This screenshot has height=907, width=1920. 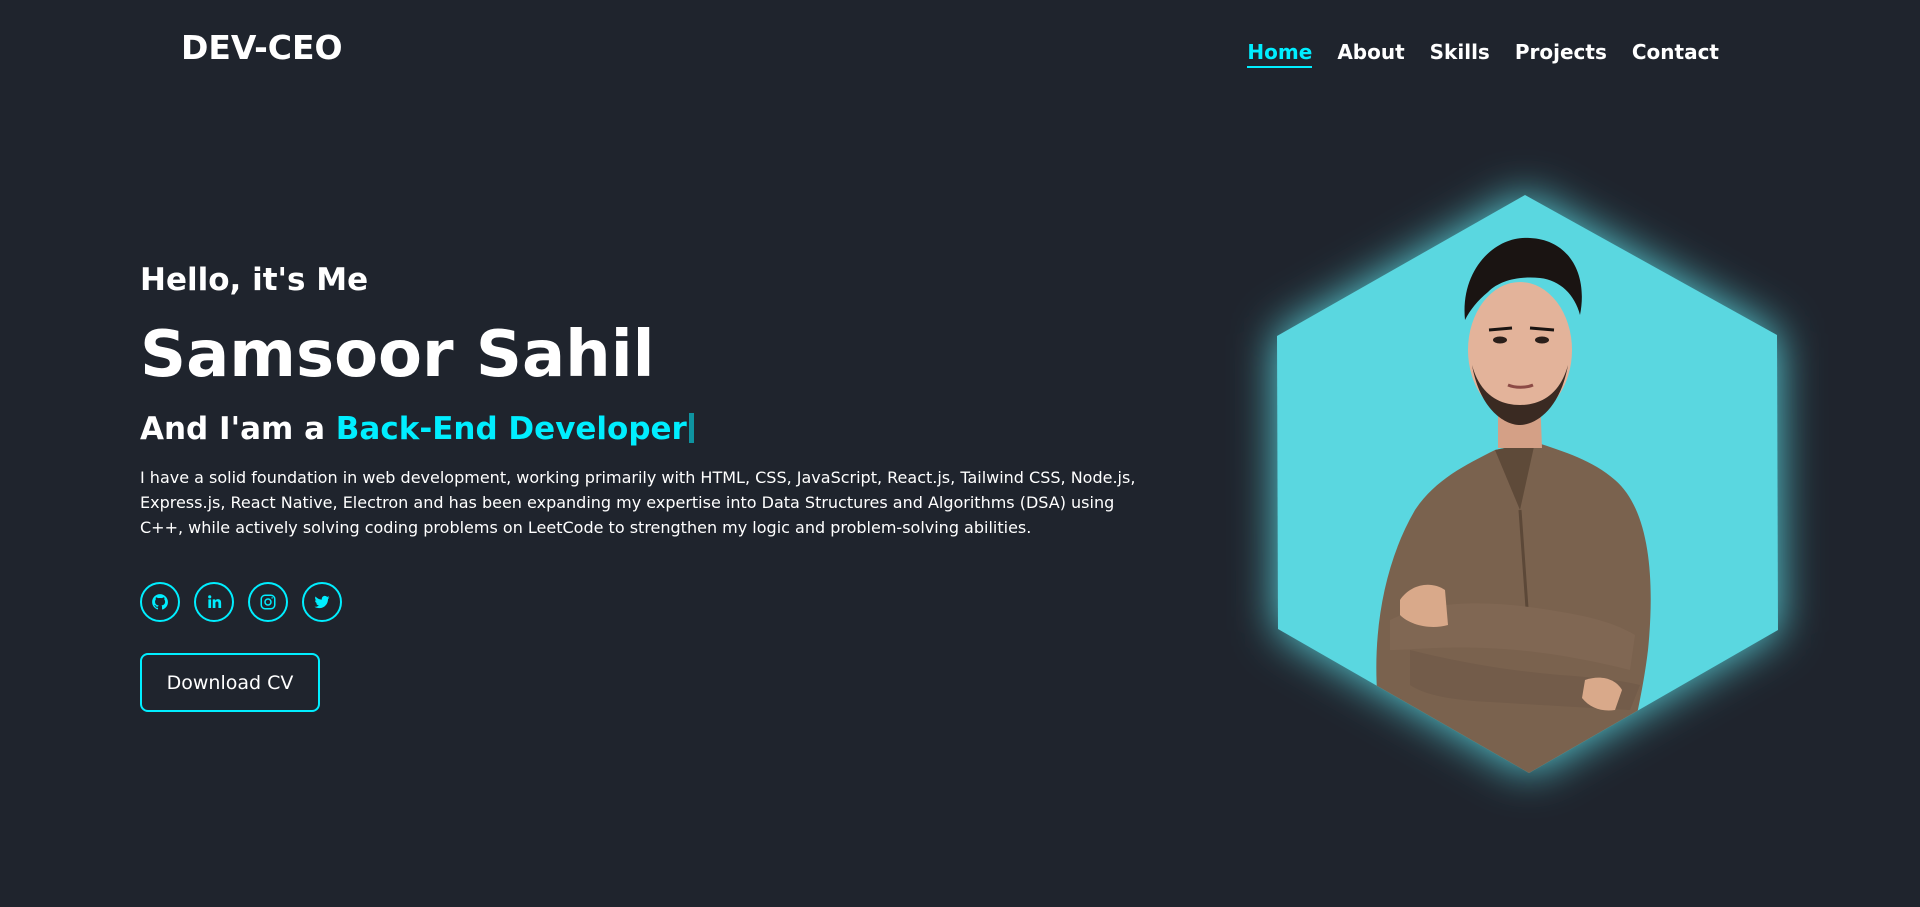 I want to click on role-text: Back-End Developer, so click(x=511, y=429).